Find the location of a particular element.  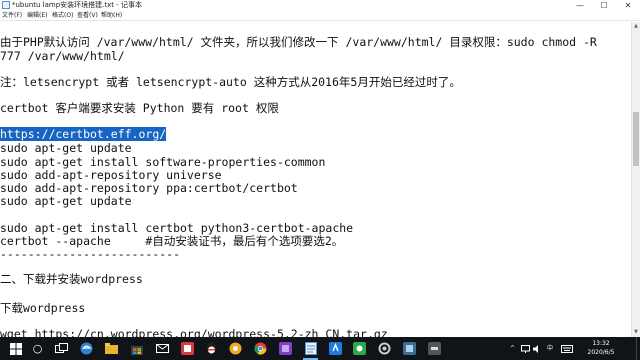

task-view-icon is located at coordinates (61, 348).